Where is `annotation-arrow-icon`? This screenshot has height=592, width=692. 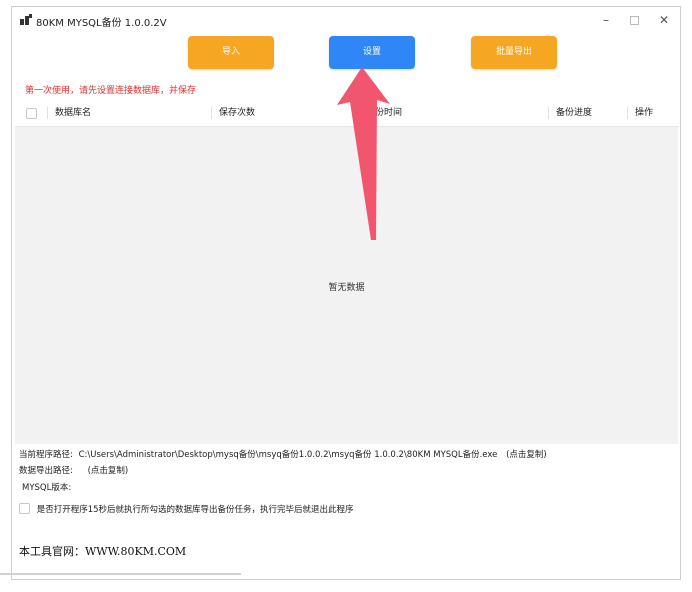 annotation-arrow-icon is located at coordinates (363, 153).